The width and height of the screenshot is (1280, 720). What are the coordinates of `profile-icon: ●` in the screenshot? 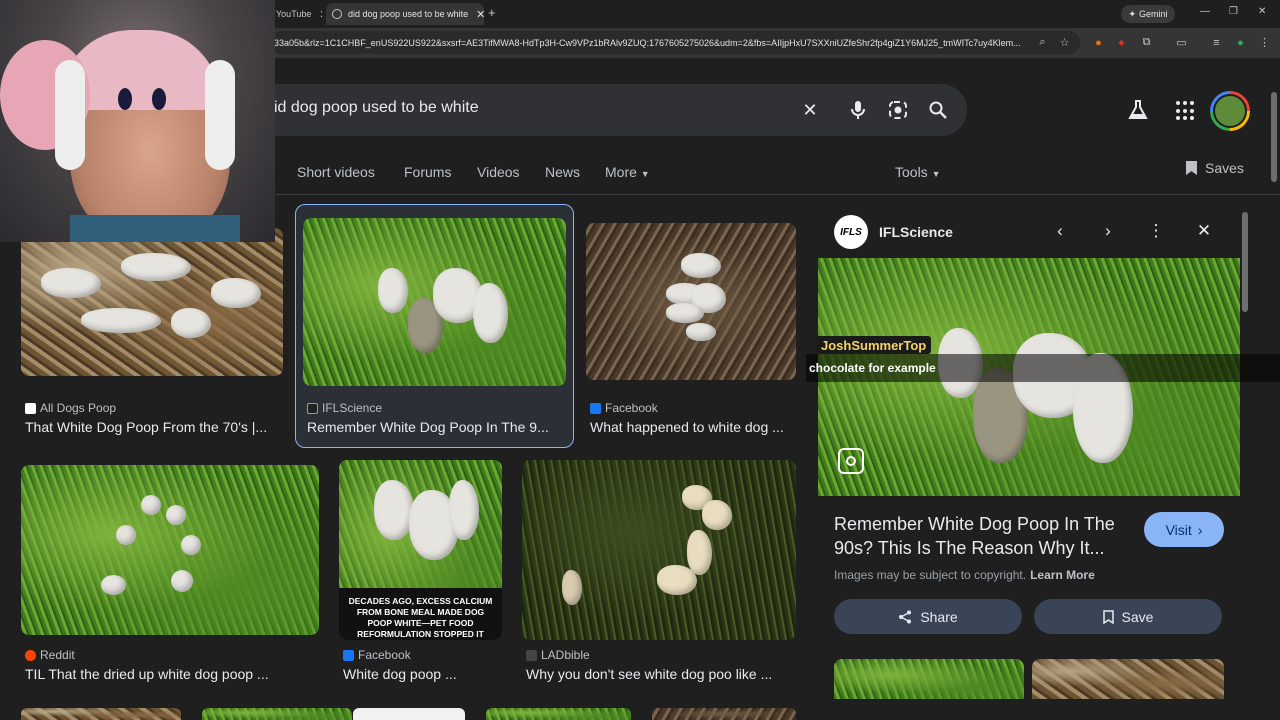 It's located at (1240, 42).